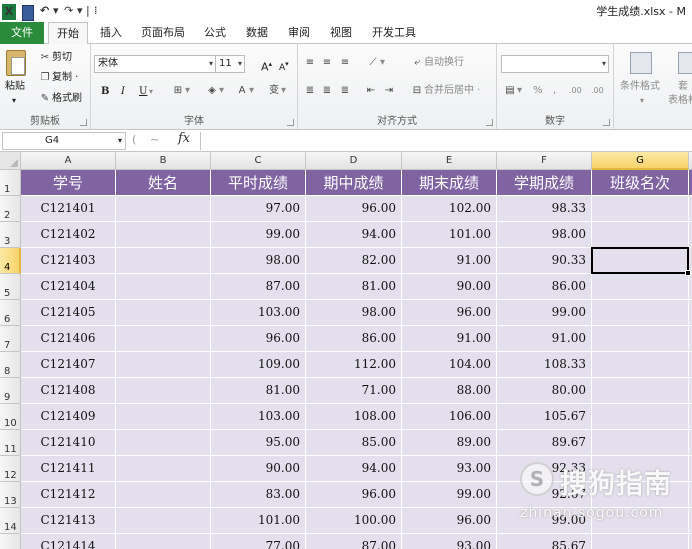 Image resolution: width=692 pixels, height=549 pixels. I want to click on cell-d8: 112.00, so click(354, 365).